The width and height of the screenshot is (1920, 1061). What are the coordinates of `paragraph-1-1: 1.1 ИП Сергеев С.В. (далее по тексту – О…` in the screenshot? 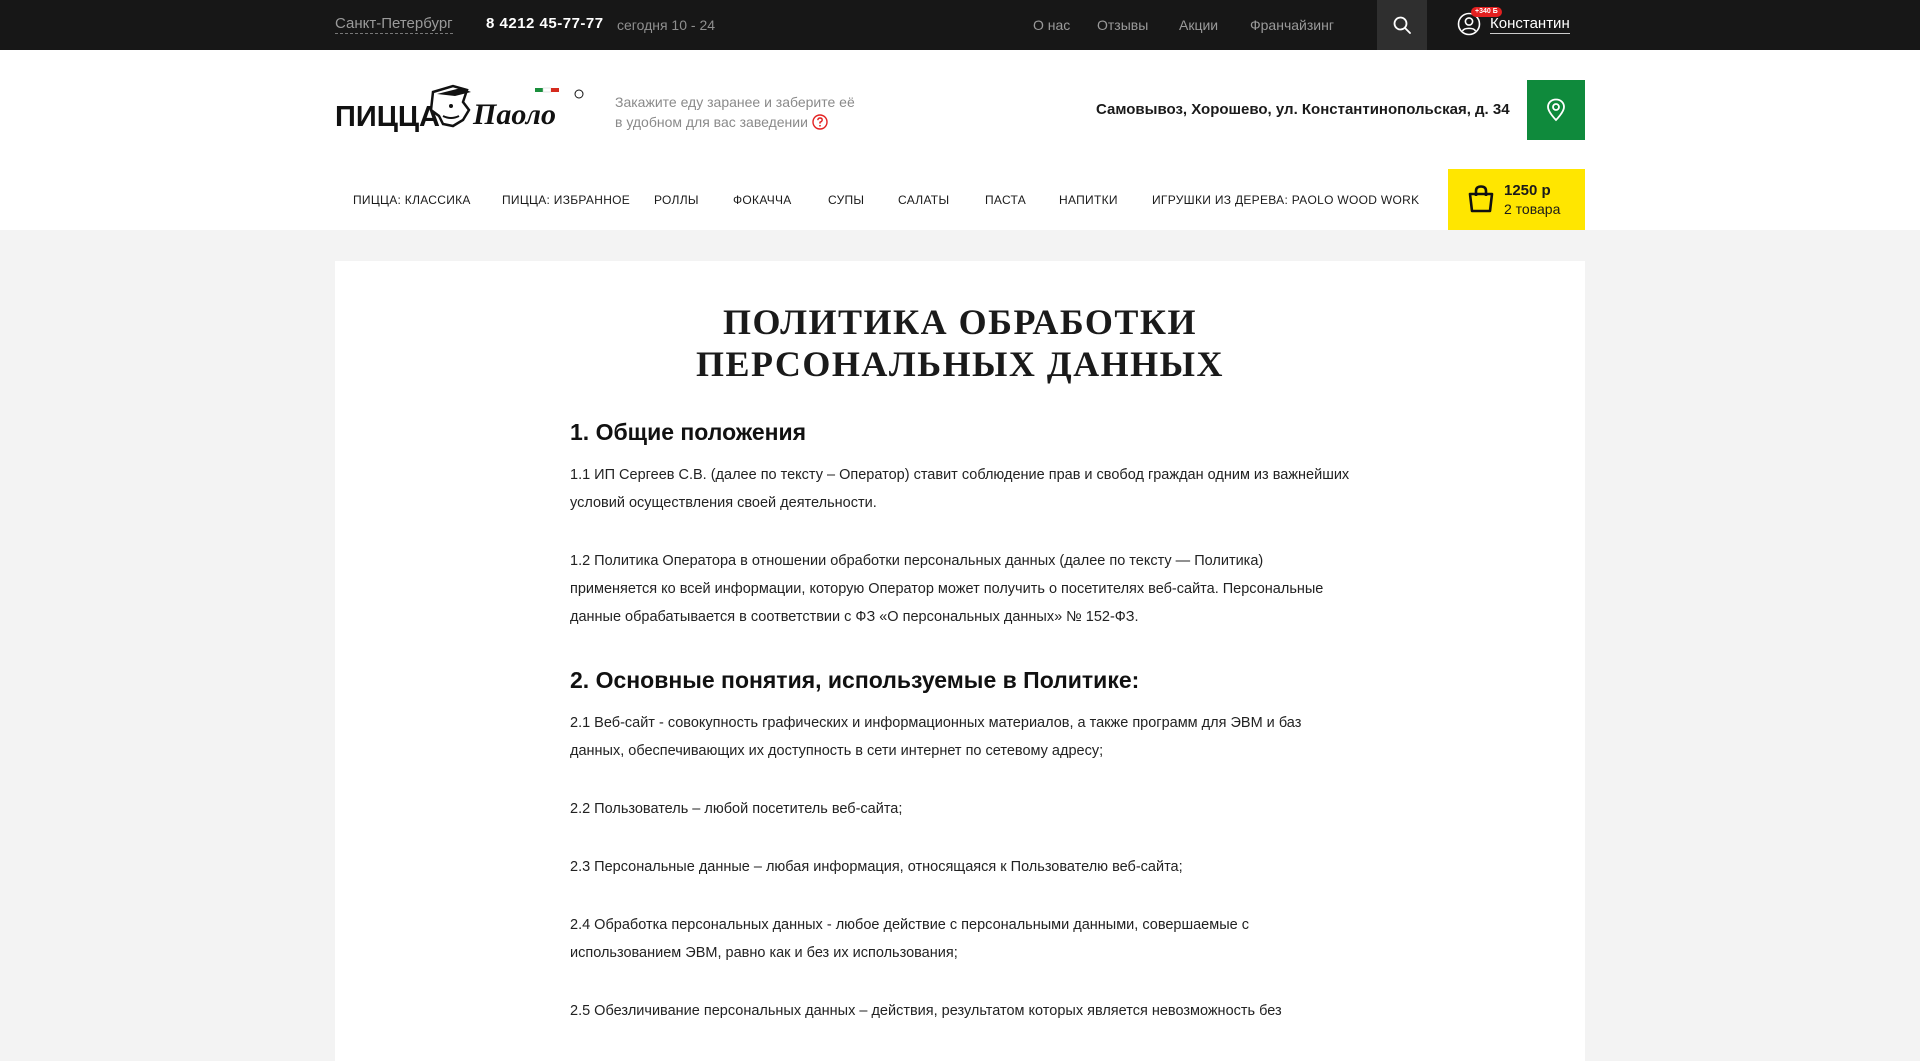 It's located at (960, 489).